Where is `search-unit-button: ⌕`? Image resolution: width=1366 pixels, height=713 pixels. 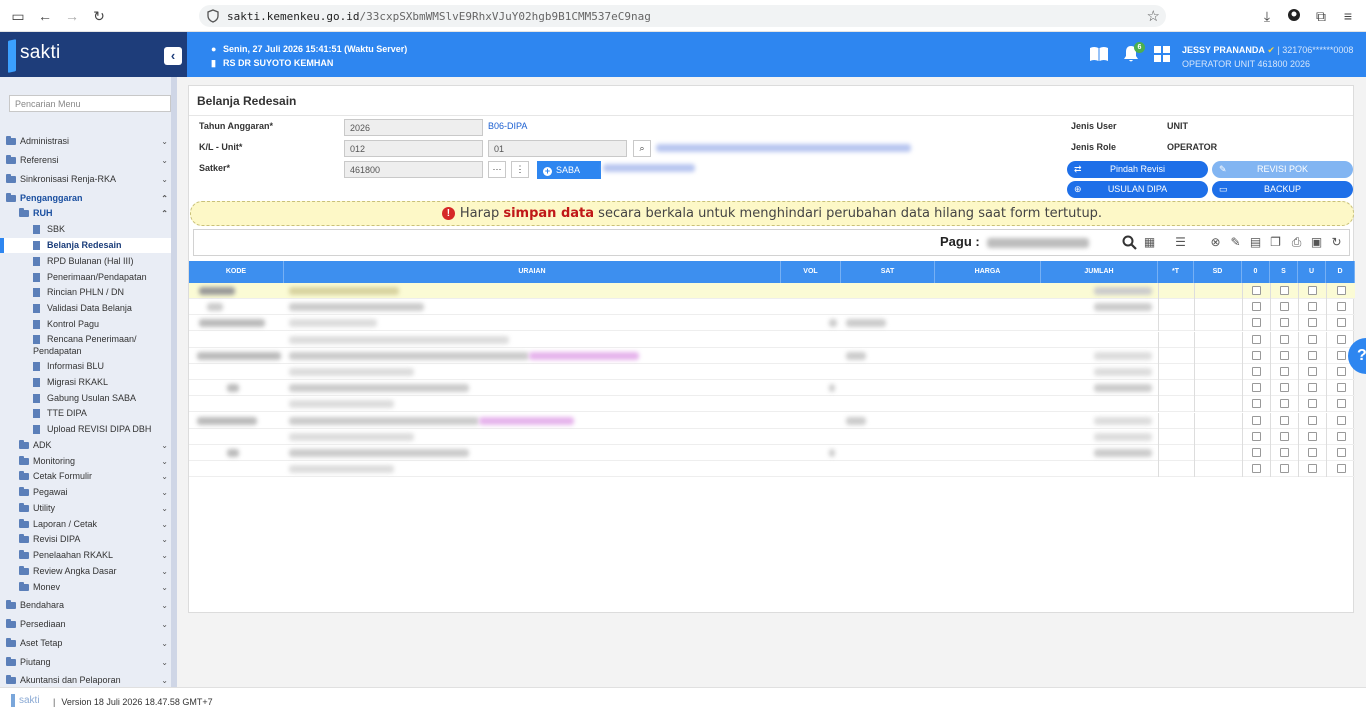 search-unit-button: ⌕ is located at coordinates (642, 148).